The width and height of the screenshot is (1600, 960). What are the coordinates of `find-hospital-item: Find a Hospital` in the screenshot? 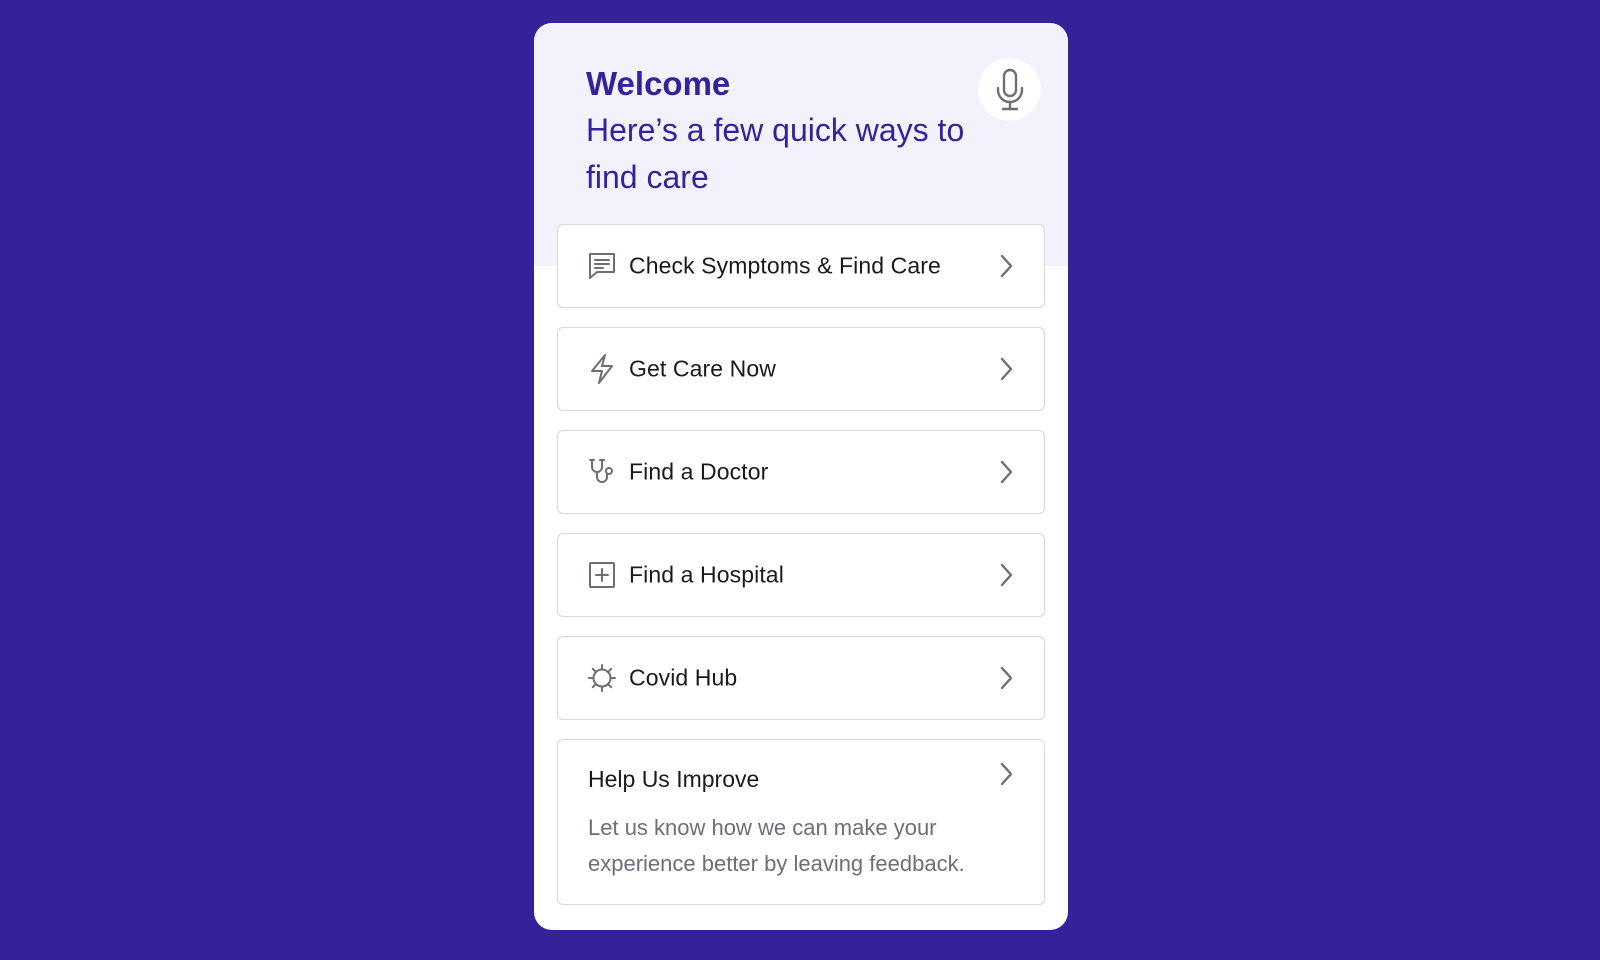 It's located at (801, 575).